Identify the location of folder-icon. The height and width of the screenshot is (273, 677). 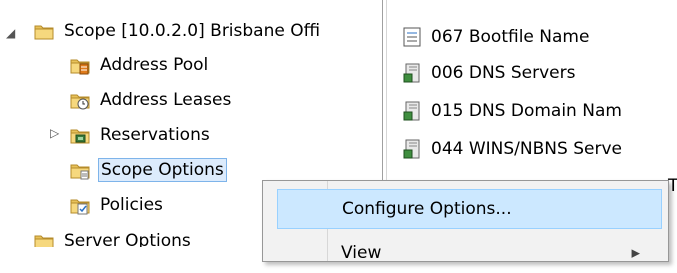
(44, 31).